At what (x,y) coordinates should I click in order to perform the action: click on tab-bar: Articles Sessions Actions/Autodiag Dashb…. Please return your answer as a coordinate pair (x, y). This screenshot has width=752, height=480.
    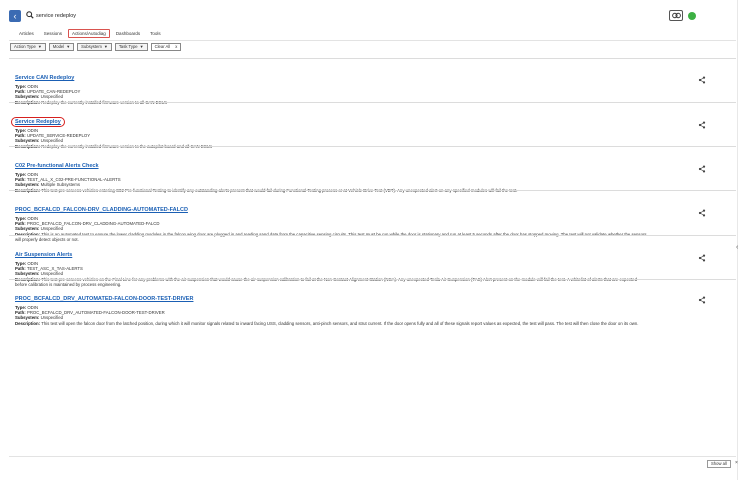
    Looking at the image, I should click on (90, 33).